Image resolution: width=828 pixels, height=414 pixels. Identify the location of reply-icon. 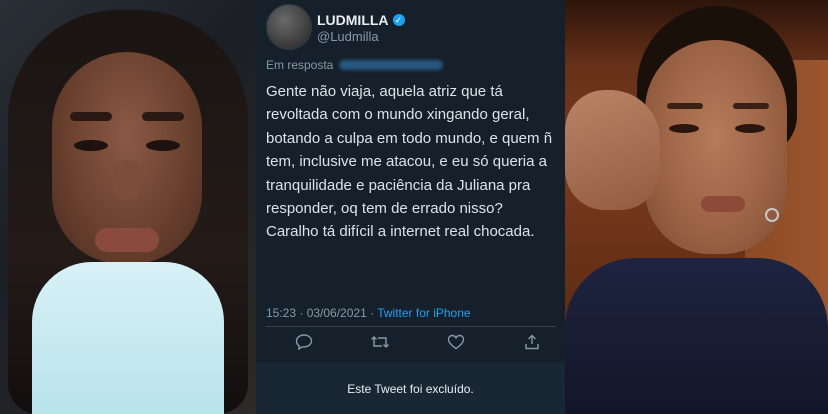
(304, 342).